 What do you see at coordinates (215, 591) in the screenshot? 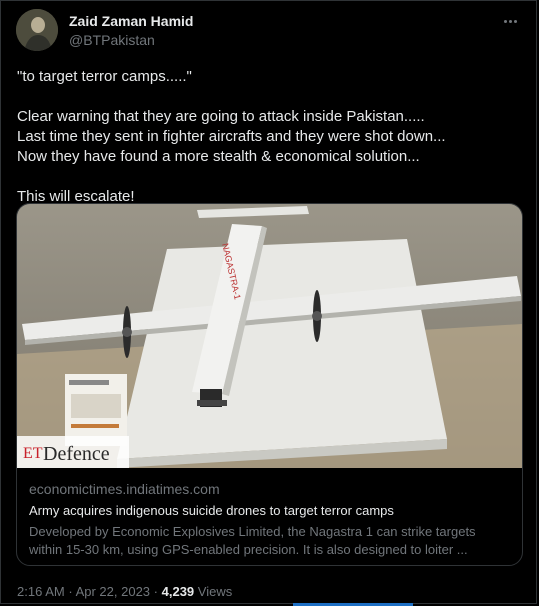
I see `views-label: Views` at bounding box center [215, 591].